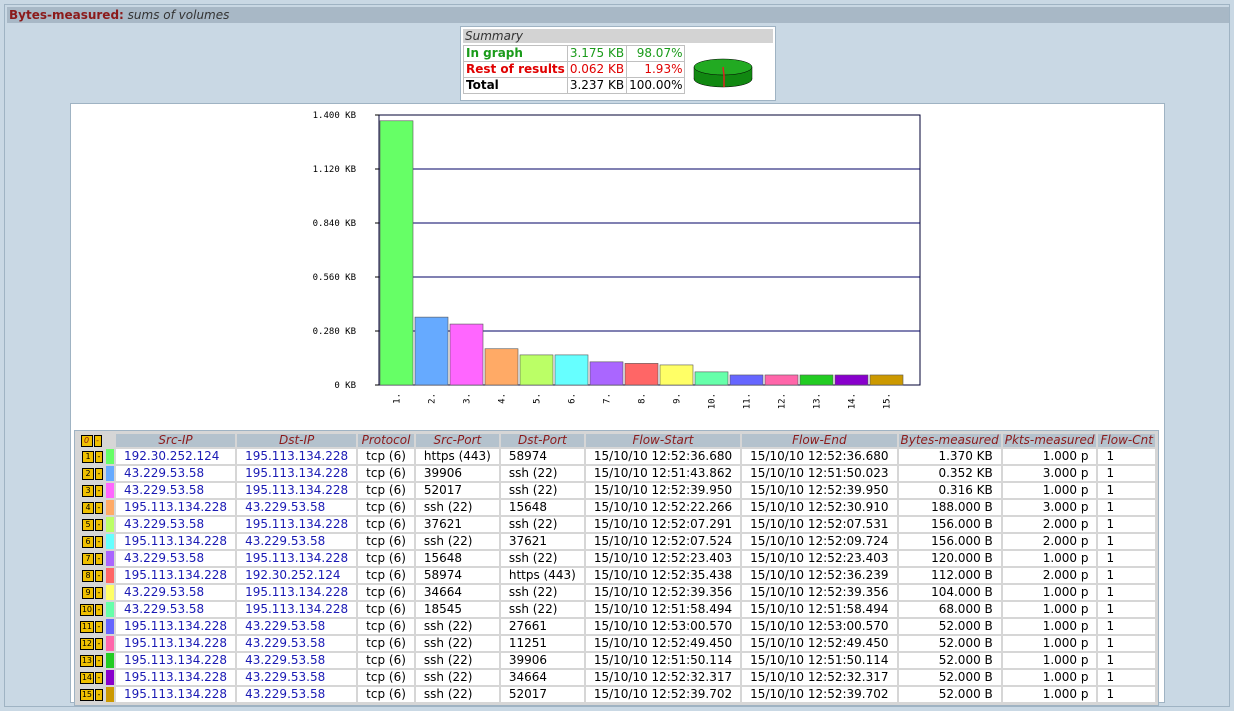 This screenshot has width=1234, height=711. I want to click on col-pkts-measured: Pkts-measured, so click(1049, 440).